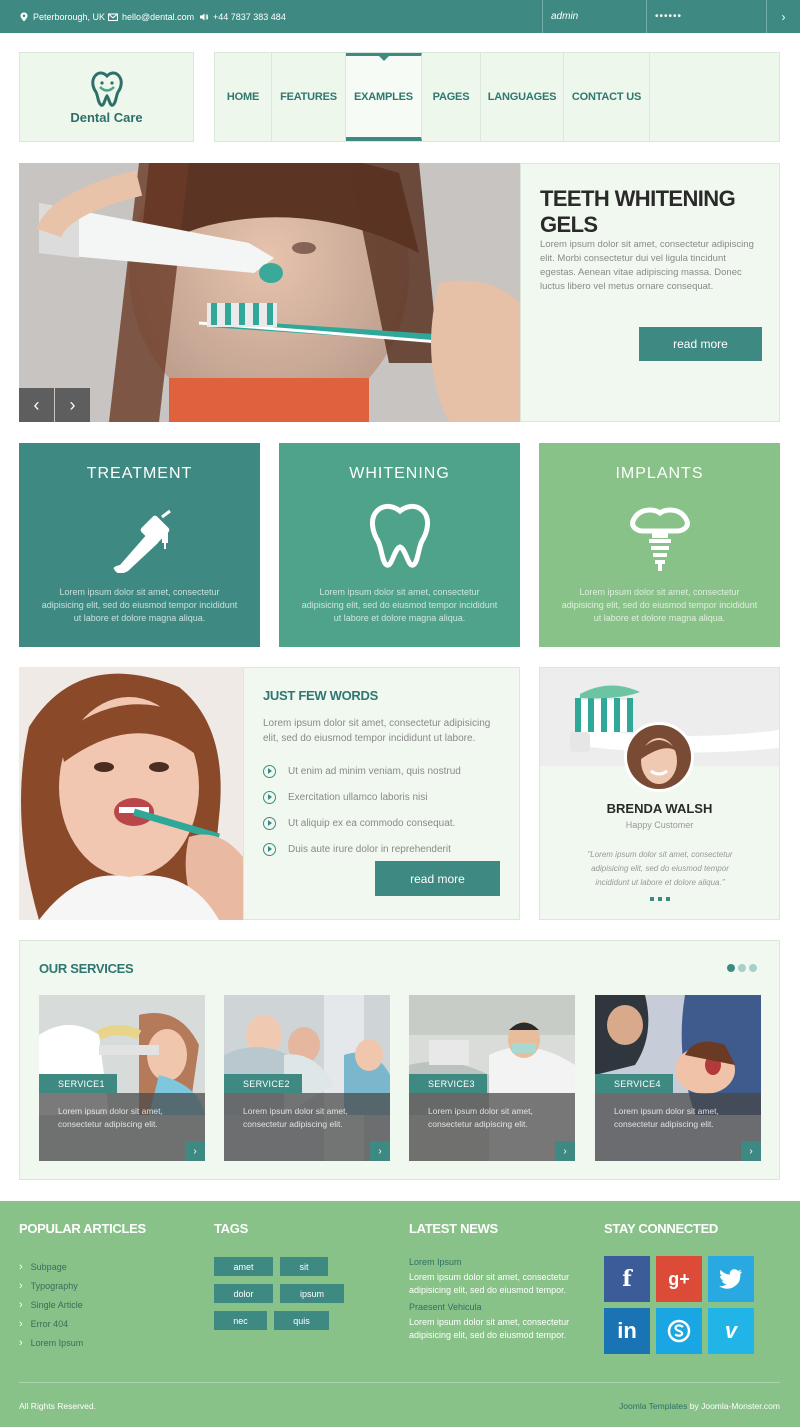  I want to click on footer-link-typography: Typography, so click(51, 1285).